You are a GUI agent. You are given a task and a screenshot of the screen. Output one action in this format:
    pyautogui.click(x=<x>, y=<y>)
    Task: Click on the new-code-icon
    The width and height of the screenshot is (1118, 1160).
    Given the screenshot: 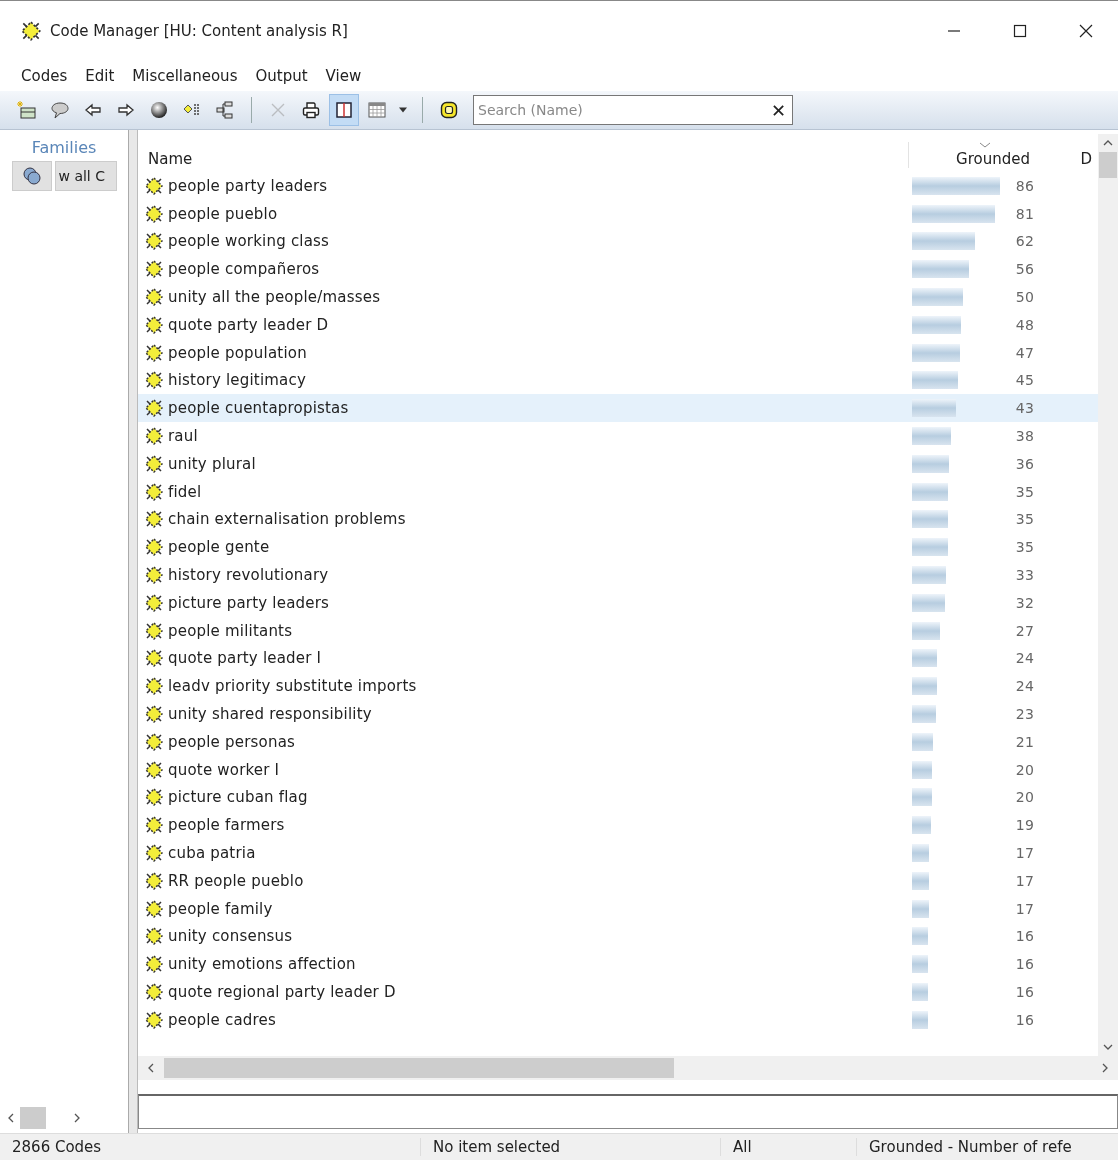 What is the action you would take?
    pyautogui.click(x=27, y=110)
    